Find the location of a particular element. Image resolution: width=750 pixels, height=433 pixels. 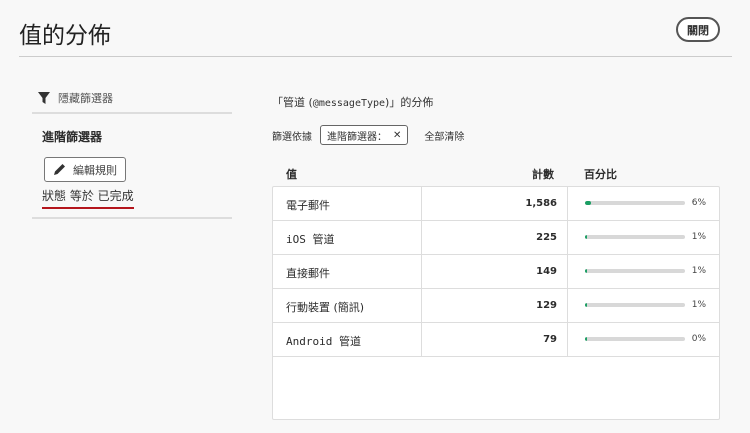

filter-bar: 篩選依據 進階篩選器： ✕ 全部清除 is located at coordinates (368, 135).